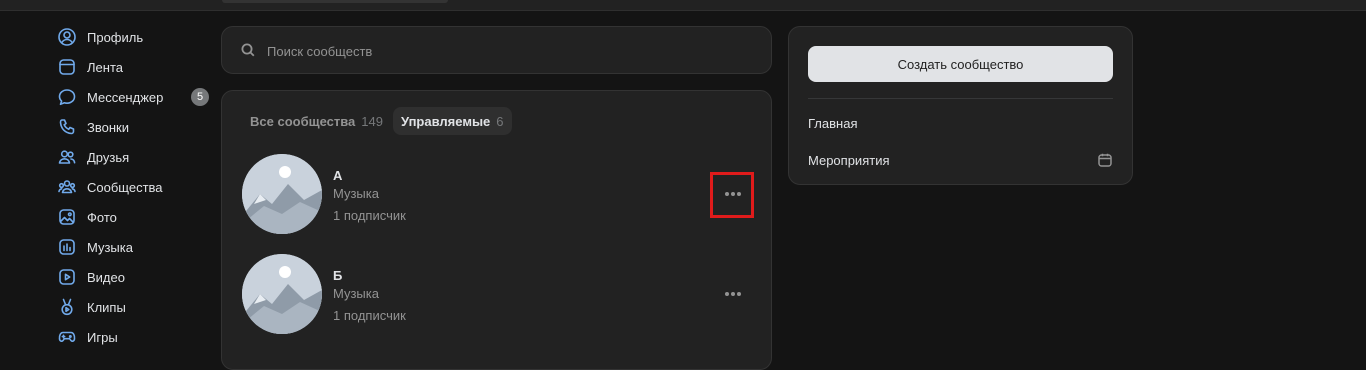  What do you see at coordinates (136, 67) in the screenshot?
I see `nav-item-feed: Лента` at bounding box center [136, 67].